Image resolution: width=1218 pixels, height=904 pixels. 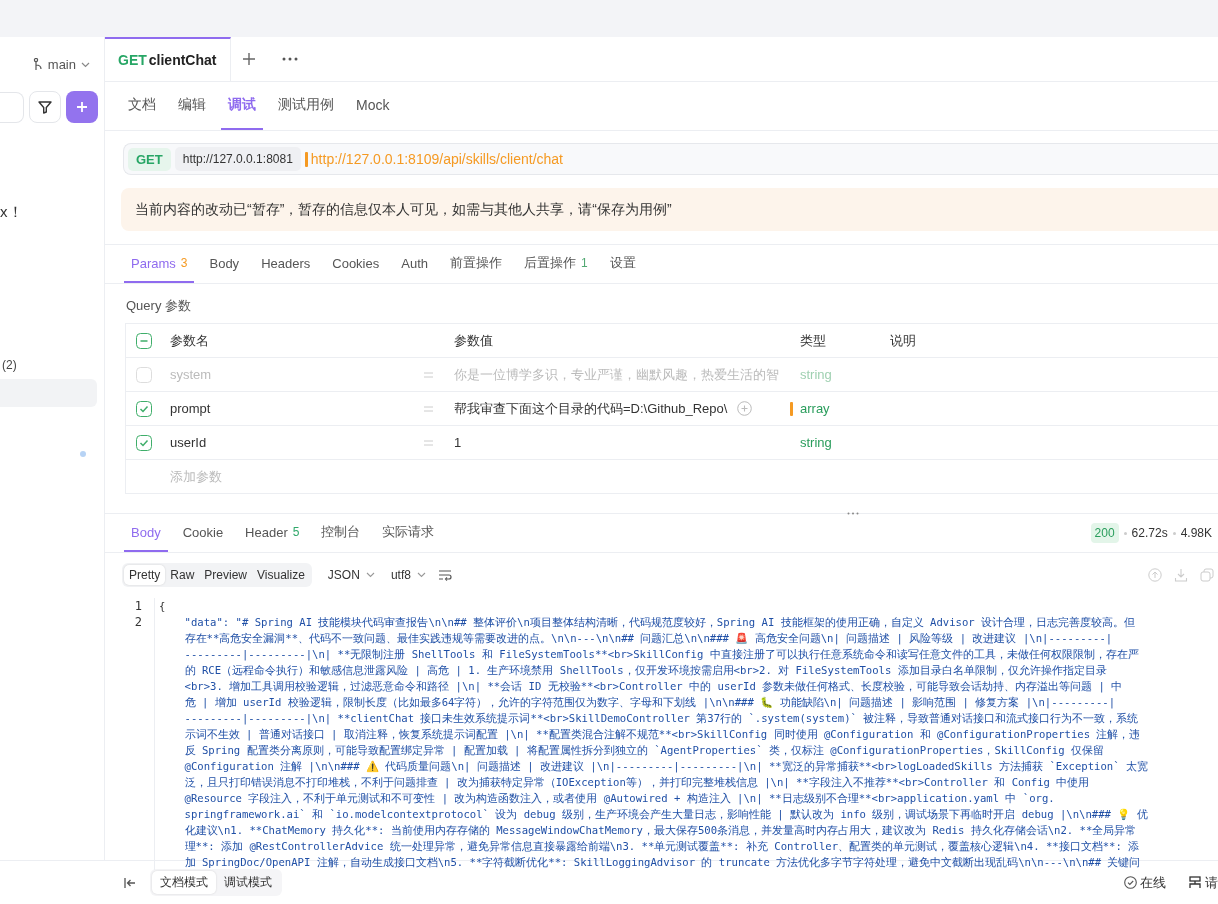 I want to click on line-number: 2, so click(x=130, y=742).